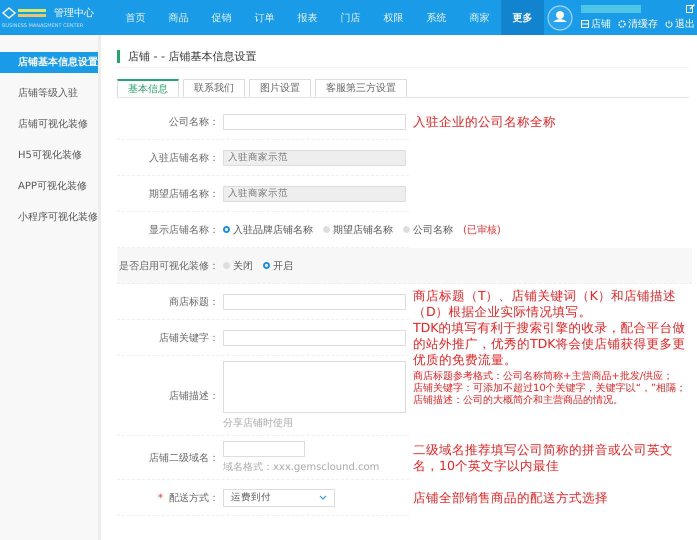  What do you see at coordinates (522, 17) in the screenshot?
I see `nav-tab: 更多` at bounding box center [522, 17].